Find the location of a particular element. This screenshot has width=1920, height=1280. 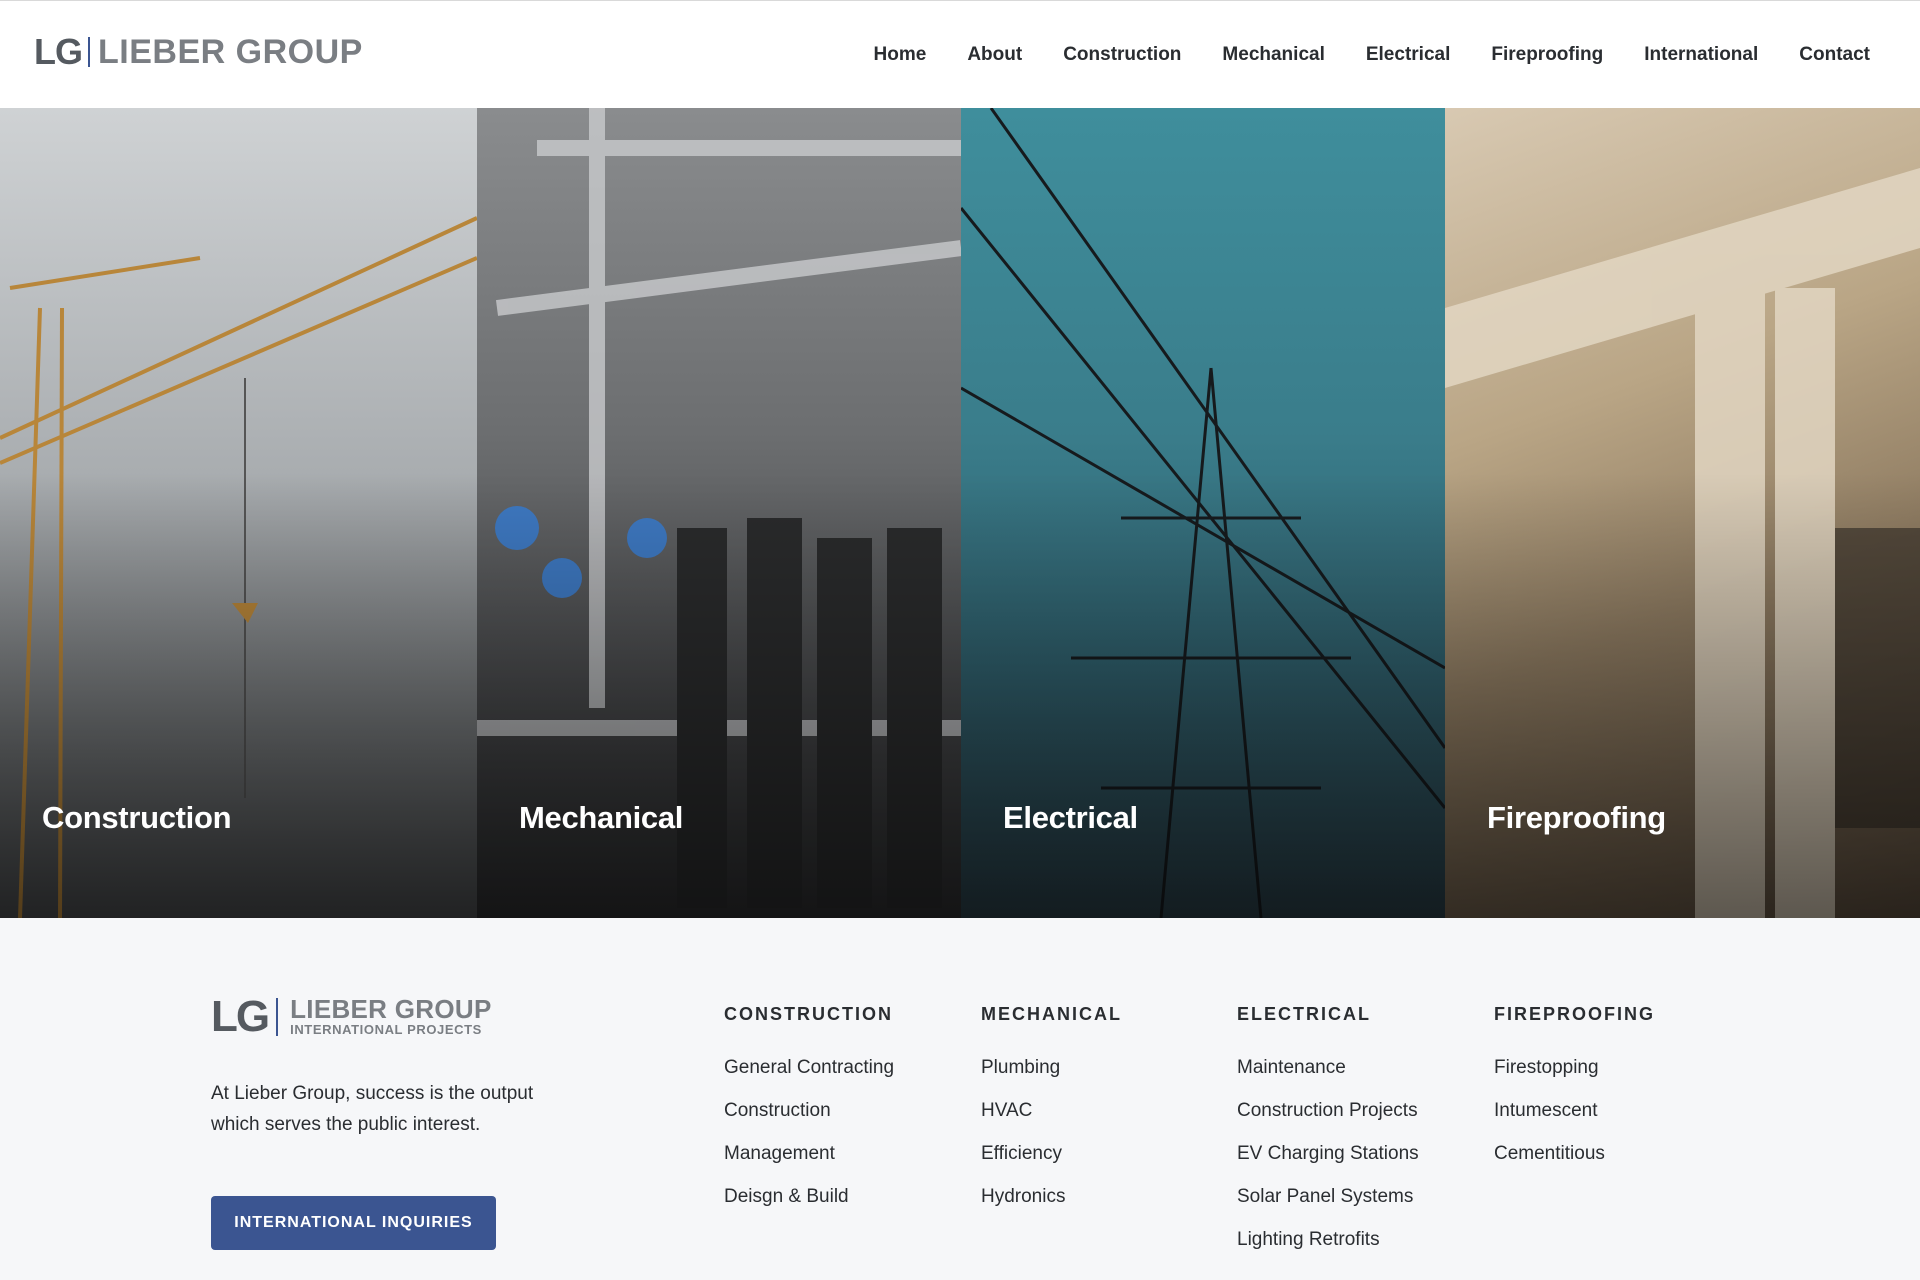

logo-divider is located at coordinates (89, 52).